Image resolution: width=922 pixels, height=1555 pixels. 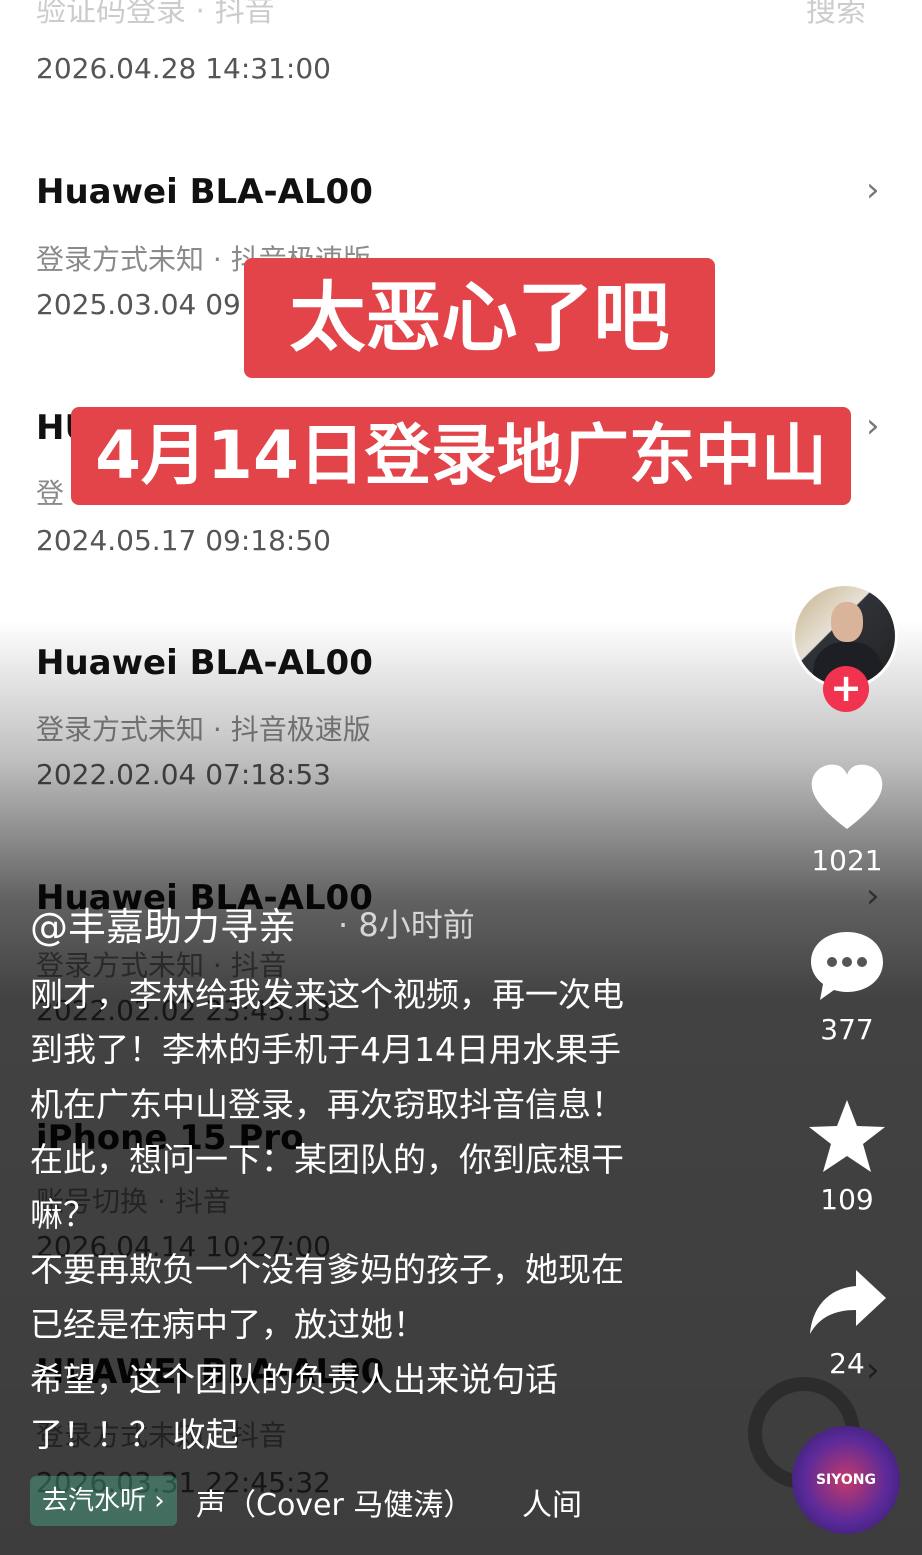 I want to click on star-icon, so click(x=847, y=1137).